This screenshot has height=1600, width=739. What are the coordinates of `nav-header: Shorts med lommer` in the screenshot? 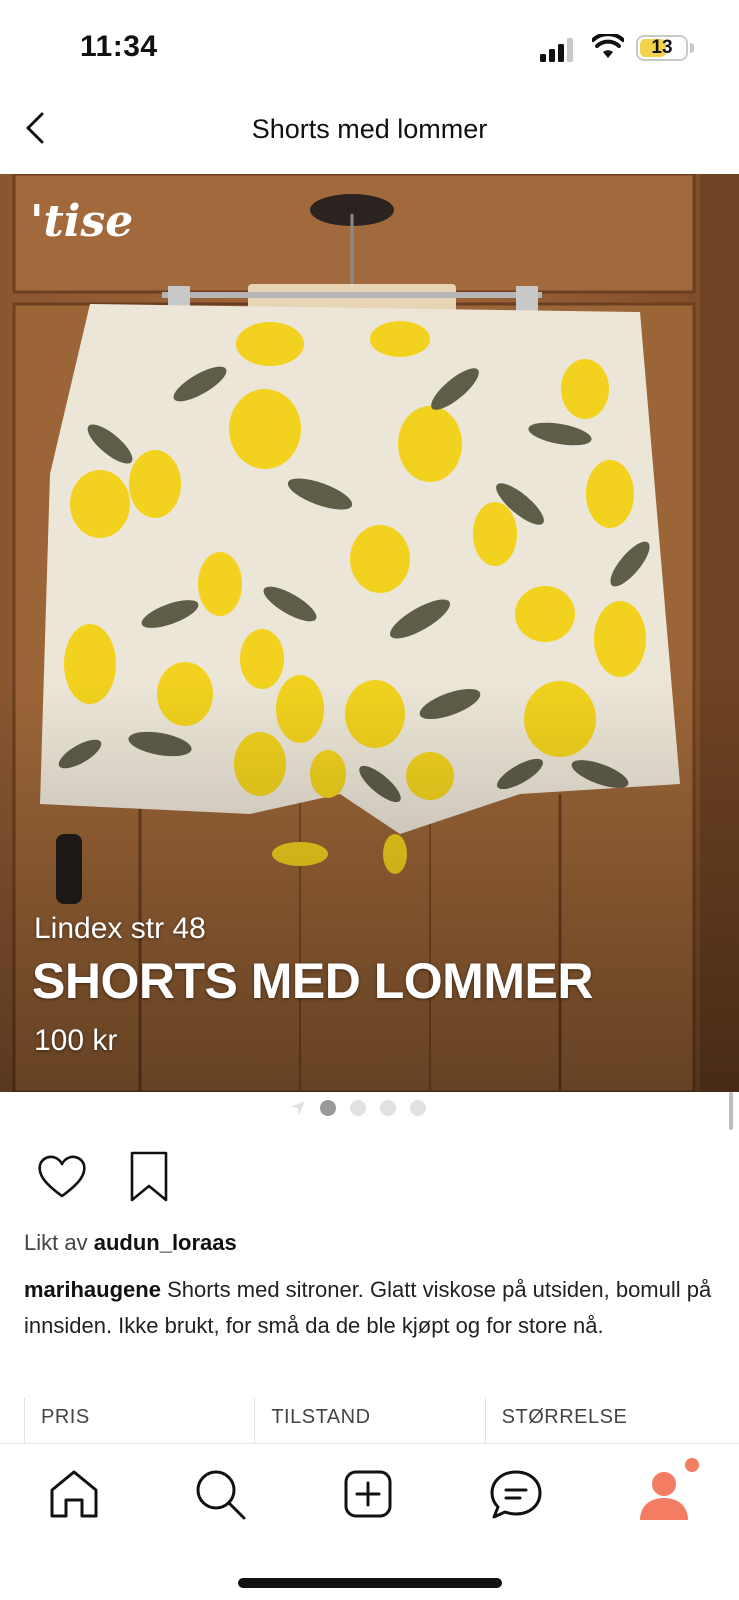 It's located at (369, 132).